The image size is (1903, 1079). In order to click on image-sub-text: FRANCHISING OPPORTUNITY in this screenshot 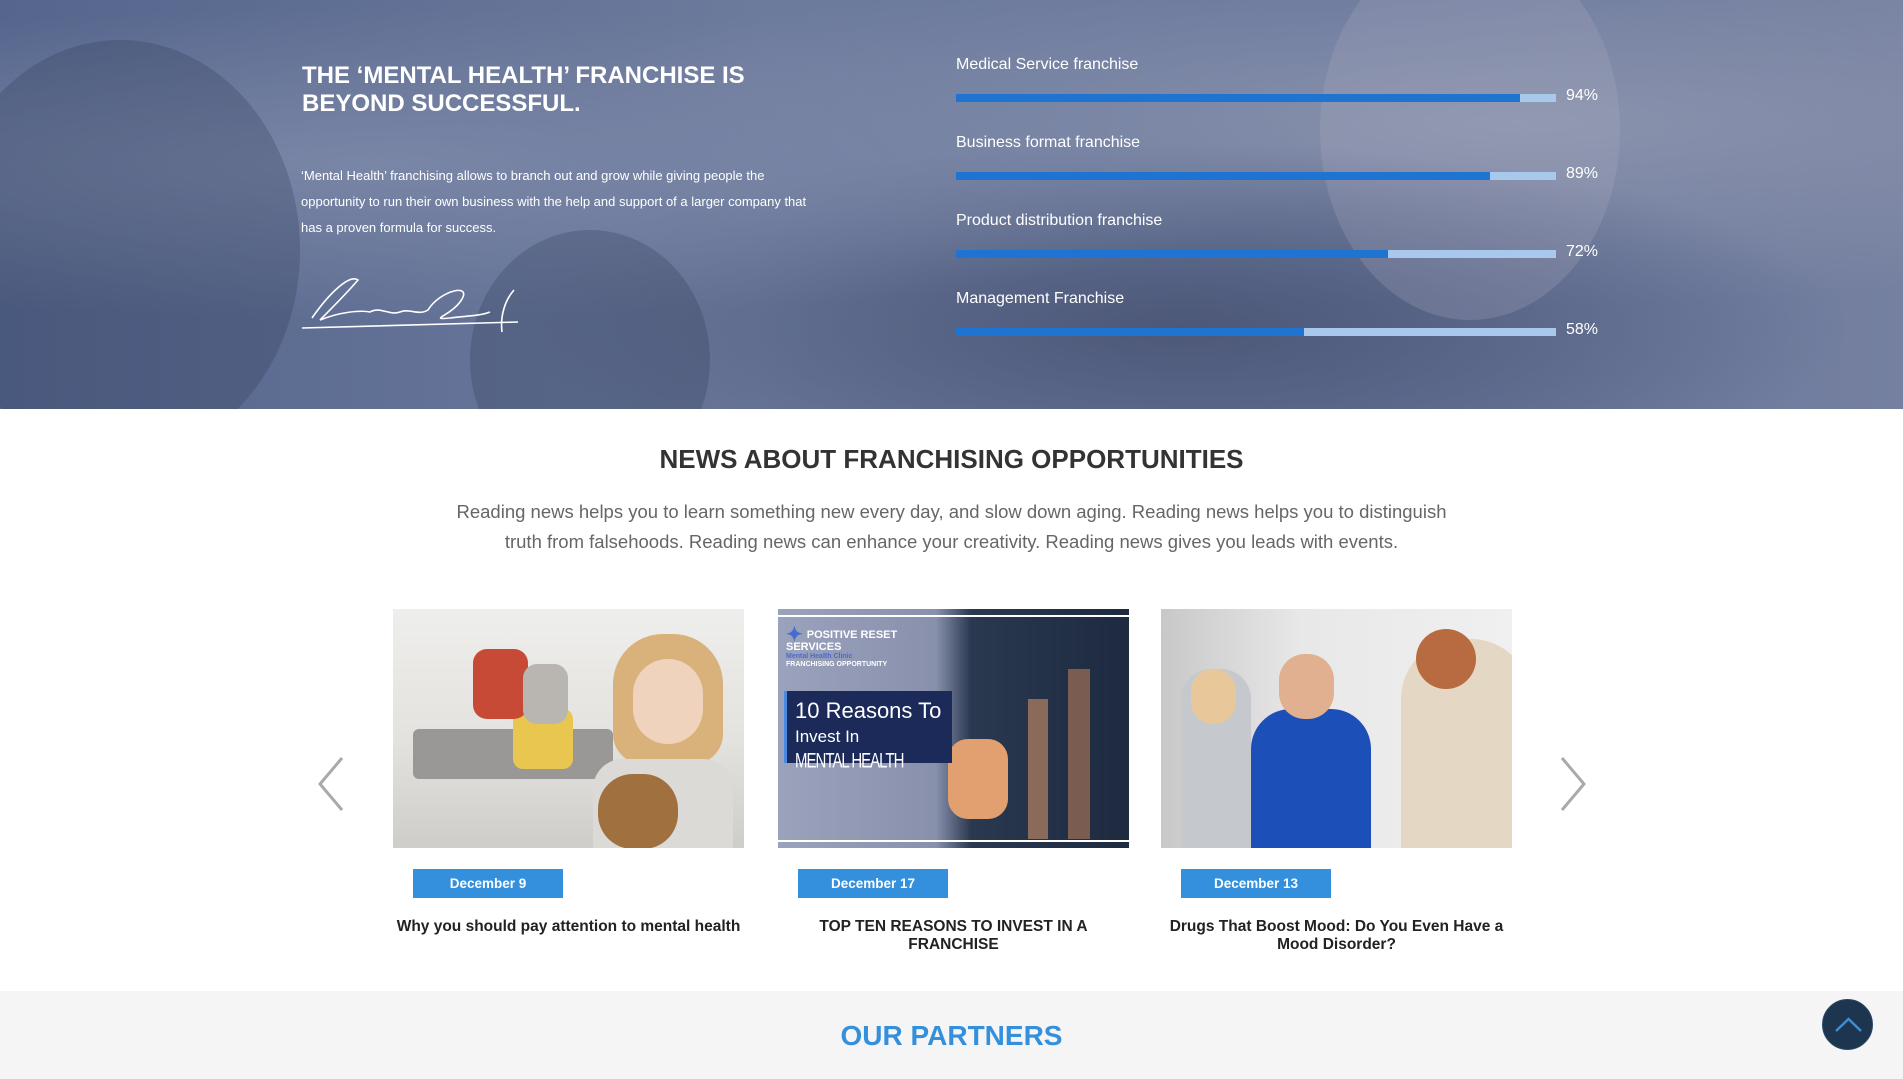, I will do `click(837, 664)`.